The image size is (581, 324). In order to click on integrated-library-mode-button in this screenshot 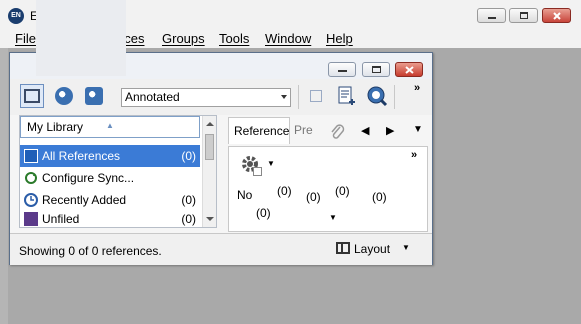, I will do `click(94, 96)`.